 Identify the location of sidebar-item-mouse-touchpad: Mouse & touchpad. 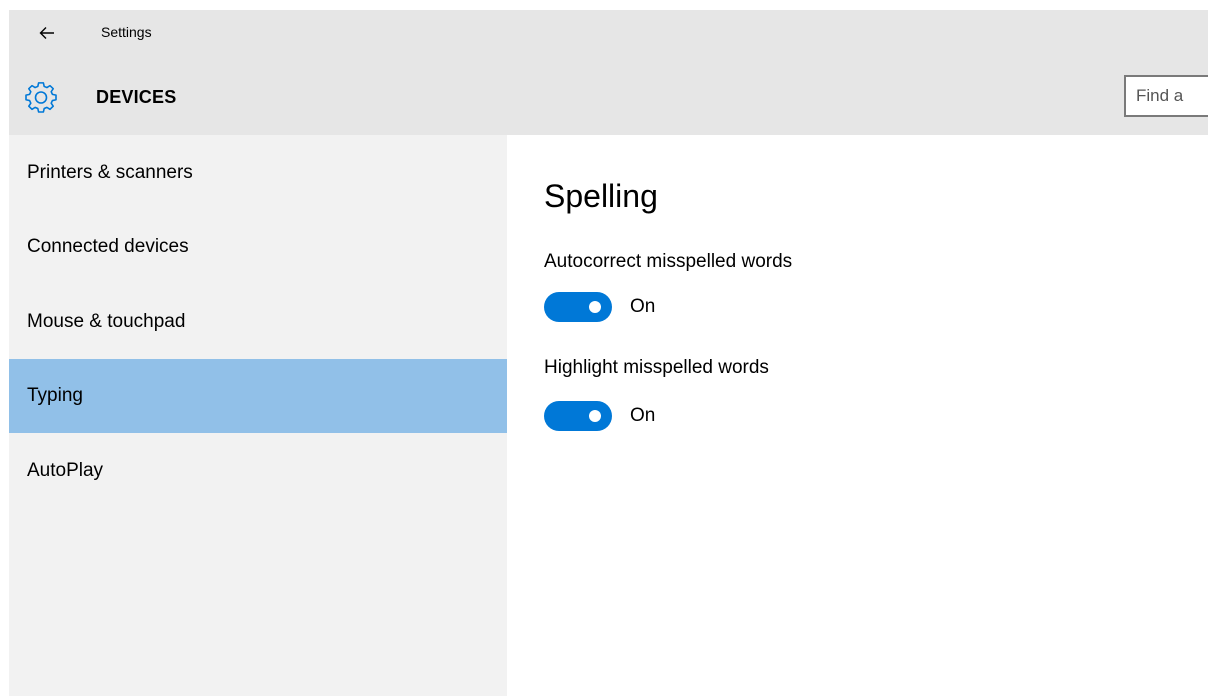
(258, 322).